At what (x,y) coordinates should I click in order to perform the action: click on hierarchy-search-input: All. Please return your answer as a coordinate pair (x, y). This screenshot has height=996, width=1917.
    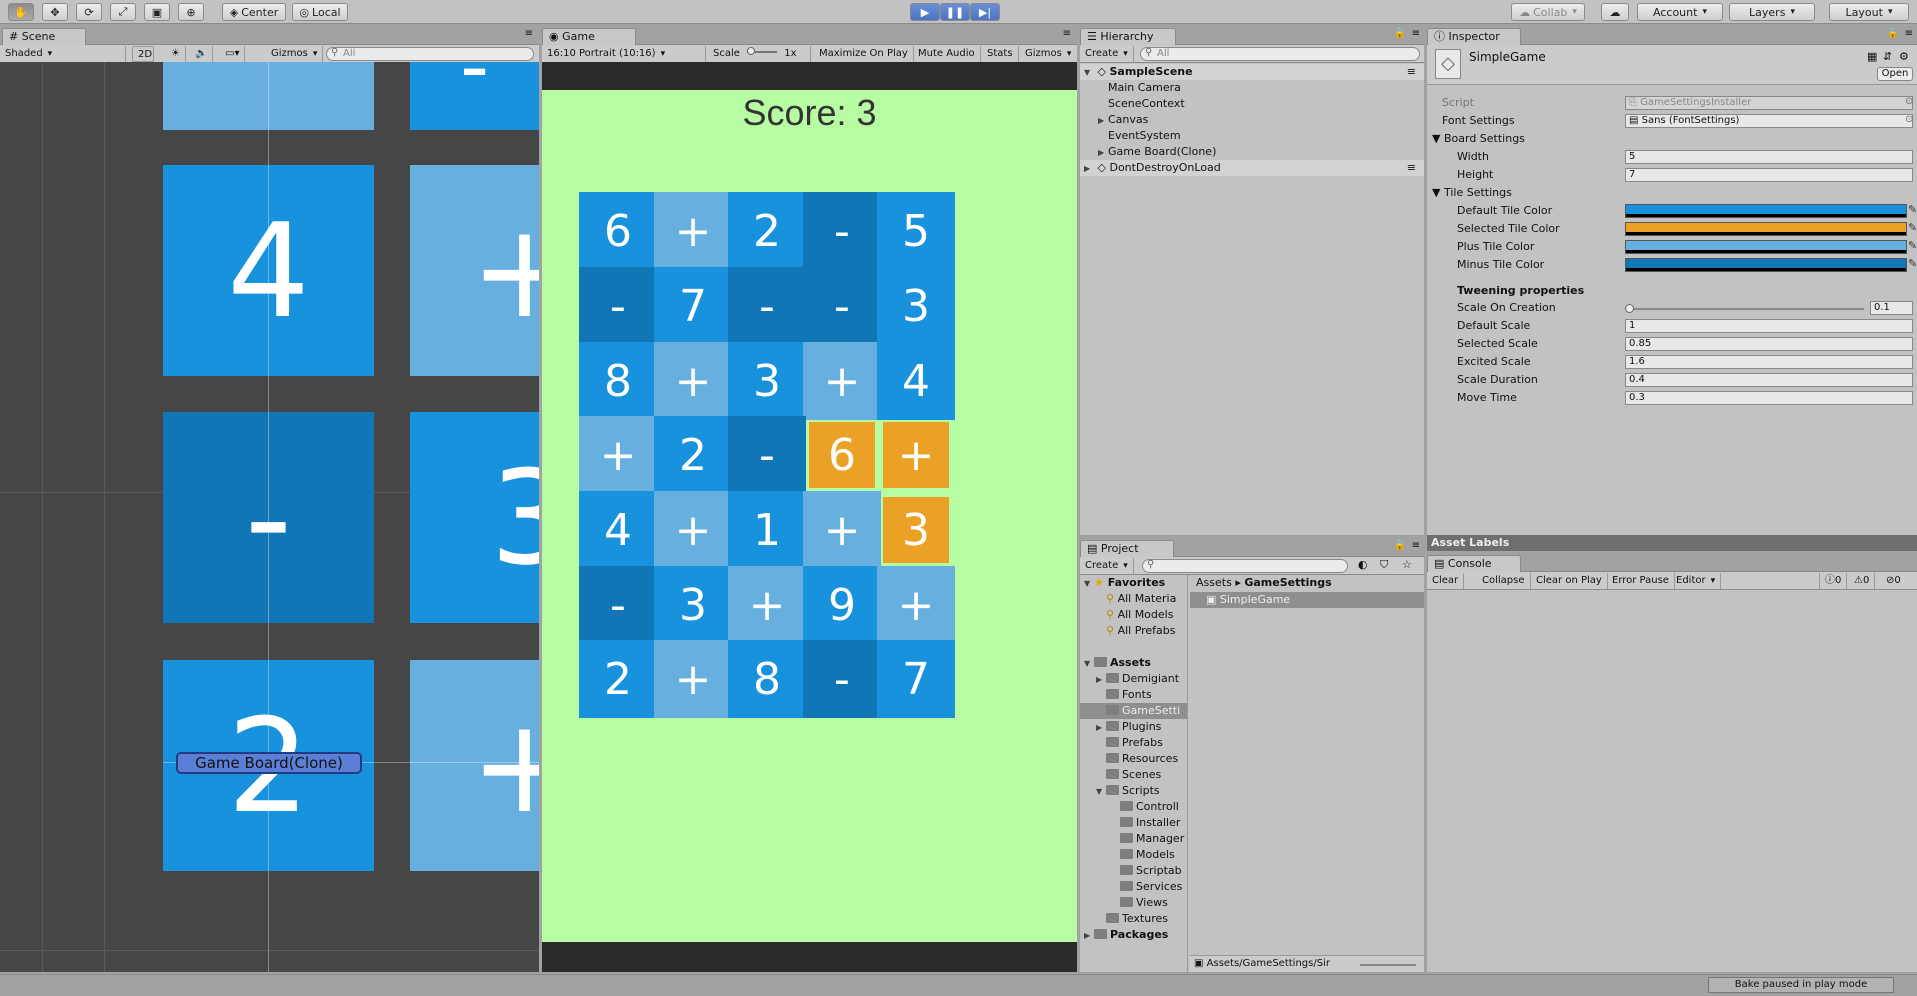
    Looking at the image, I should click on (1280, 54).